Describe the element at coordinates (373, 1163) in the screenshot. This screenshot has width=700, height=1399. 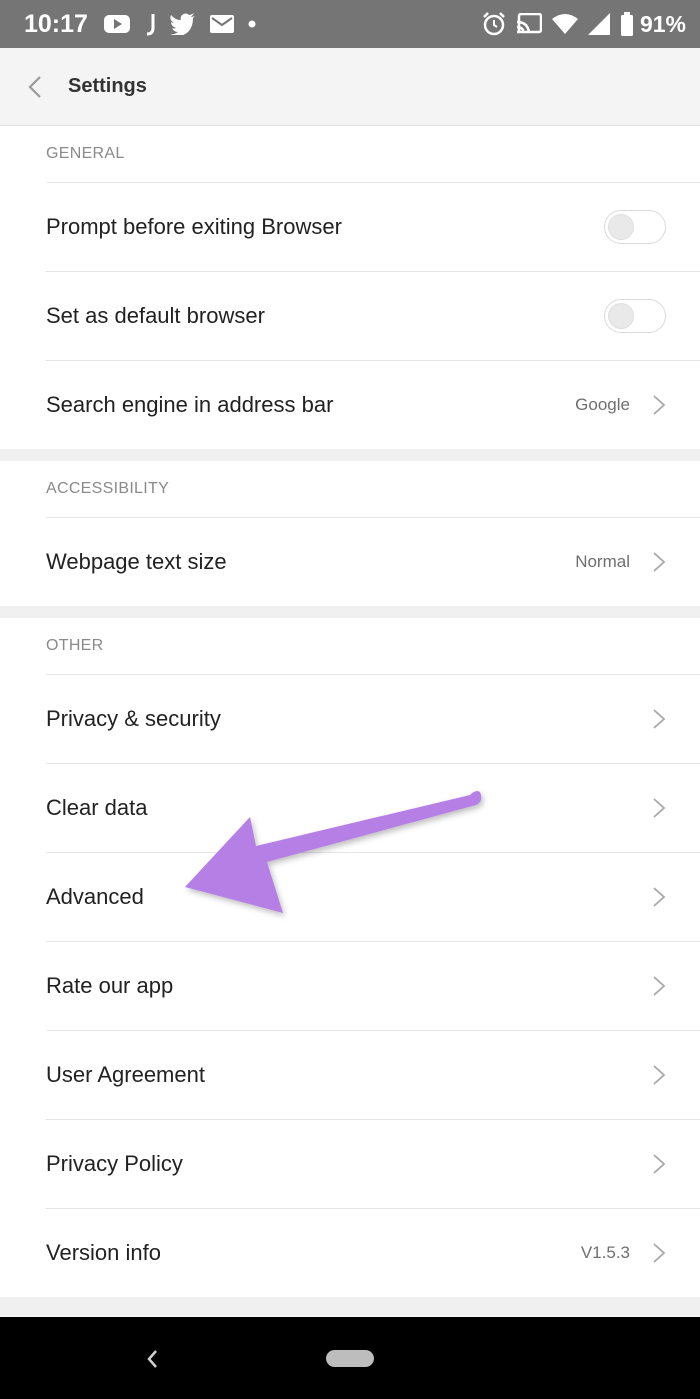
I see `setting-privacy-policy: Privacy Policy` at that location.